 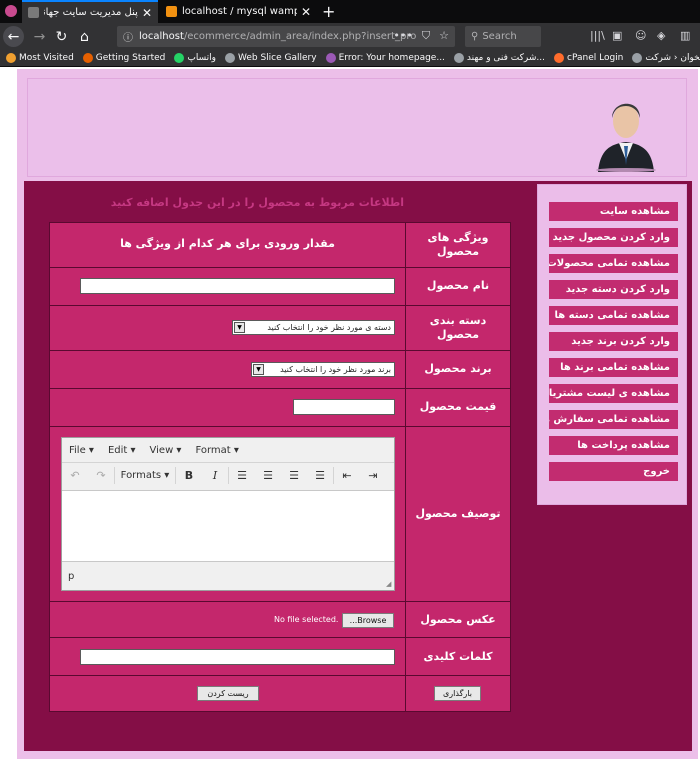 I want to click on align-center-icon: ☰, so click(x=268, y=475).